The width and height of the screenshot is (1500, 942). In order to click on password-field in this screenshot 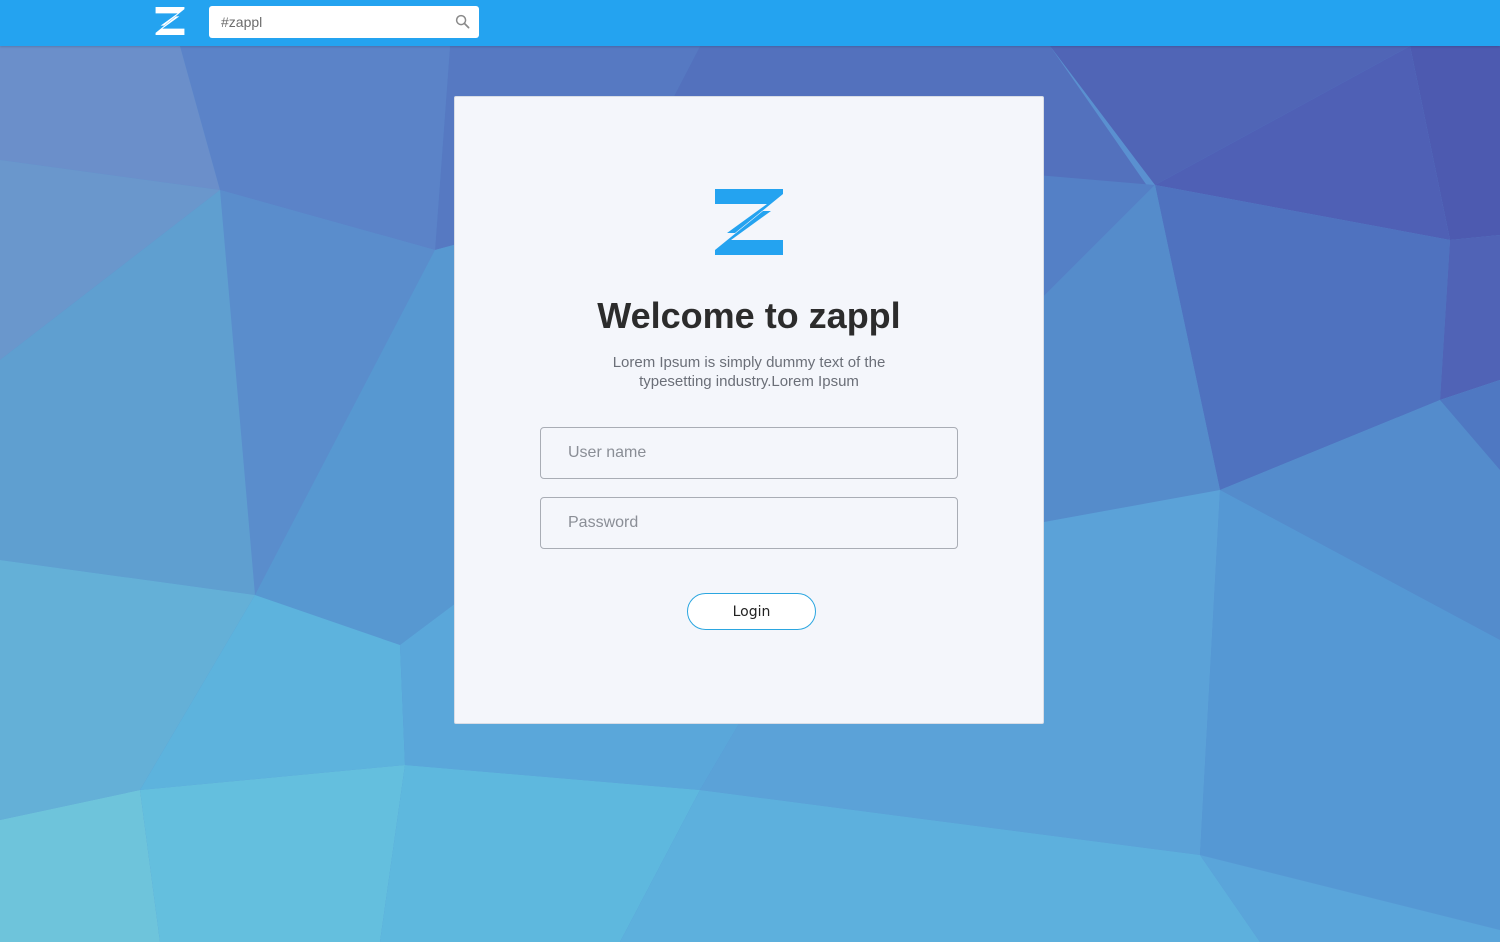, I will do `click(749, 523)`.